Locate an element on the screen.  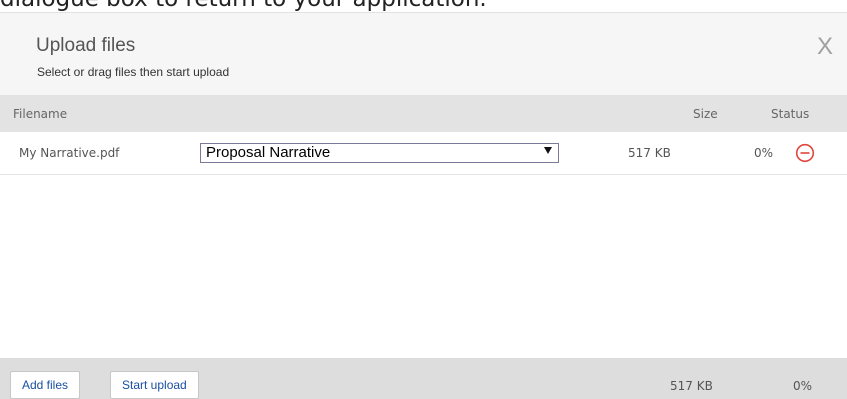
file-upload-percent: 0% is located at coordinates (764, 153).